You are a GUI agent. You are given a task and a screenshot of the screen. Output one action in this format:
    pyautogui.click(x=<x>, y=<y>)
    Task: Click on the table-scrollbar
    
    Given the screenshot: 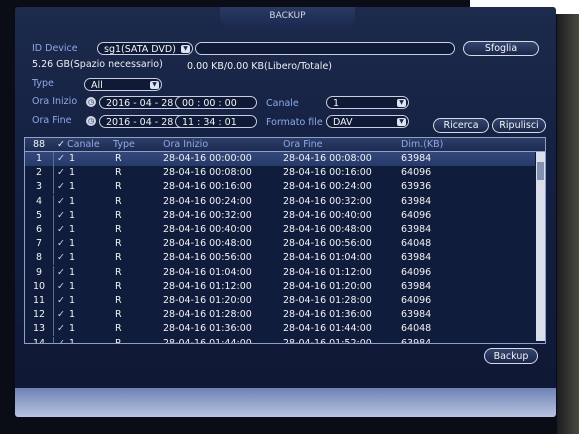 What is the action you would take?
    pyautogui.click(x=540, y=246)
    